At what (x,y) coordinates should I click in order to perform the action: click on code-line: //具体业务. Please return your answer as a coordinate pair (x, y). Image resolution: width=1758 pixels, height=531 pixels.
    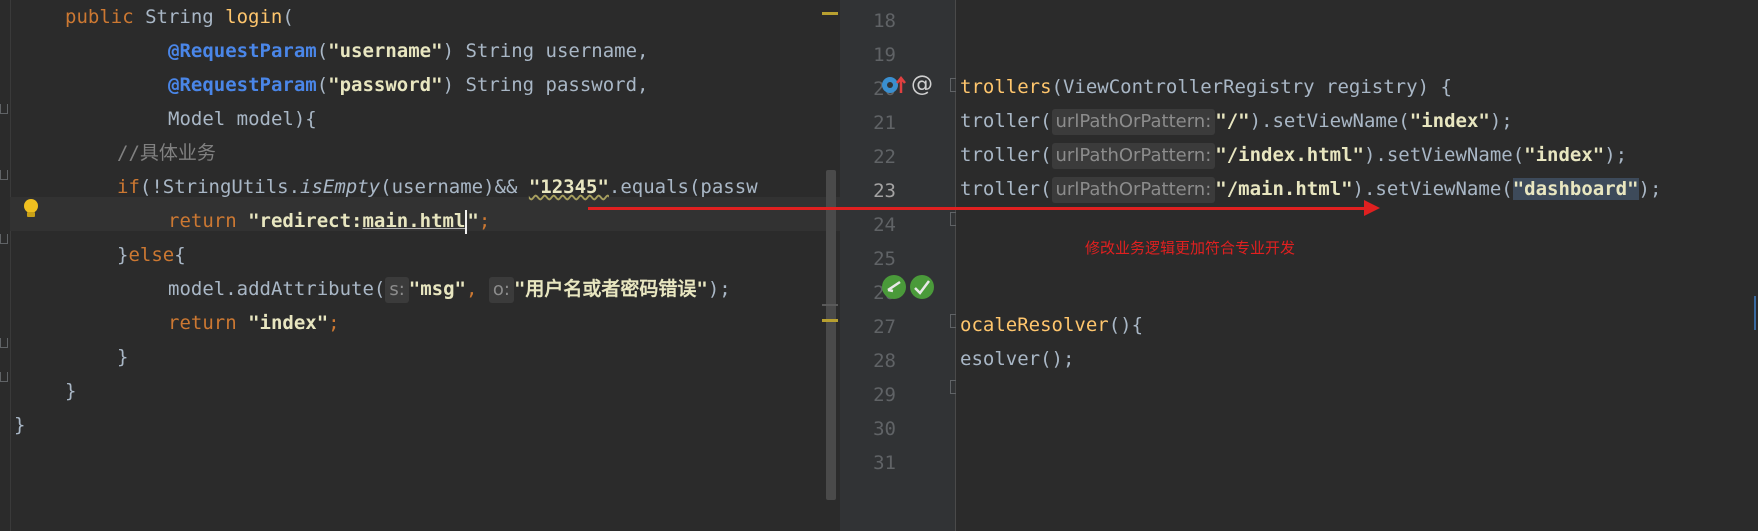
    Looking at the image, I should click on (166, 153).